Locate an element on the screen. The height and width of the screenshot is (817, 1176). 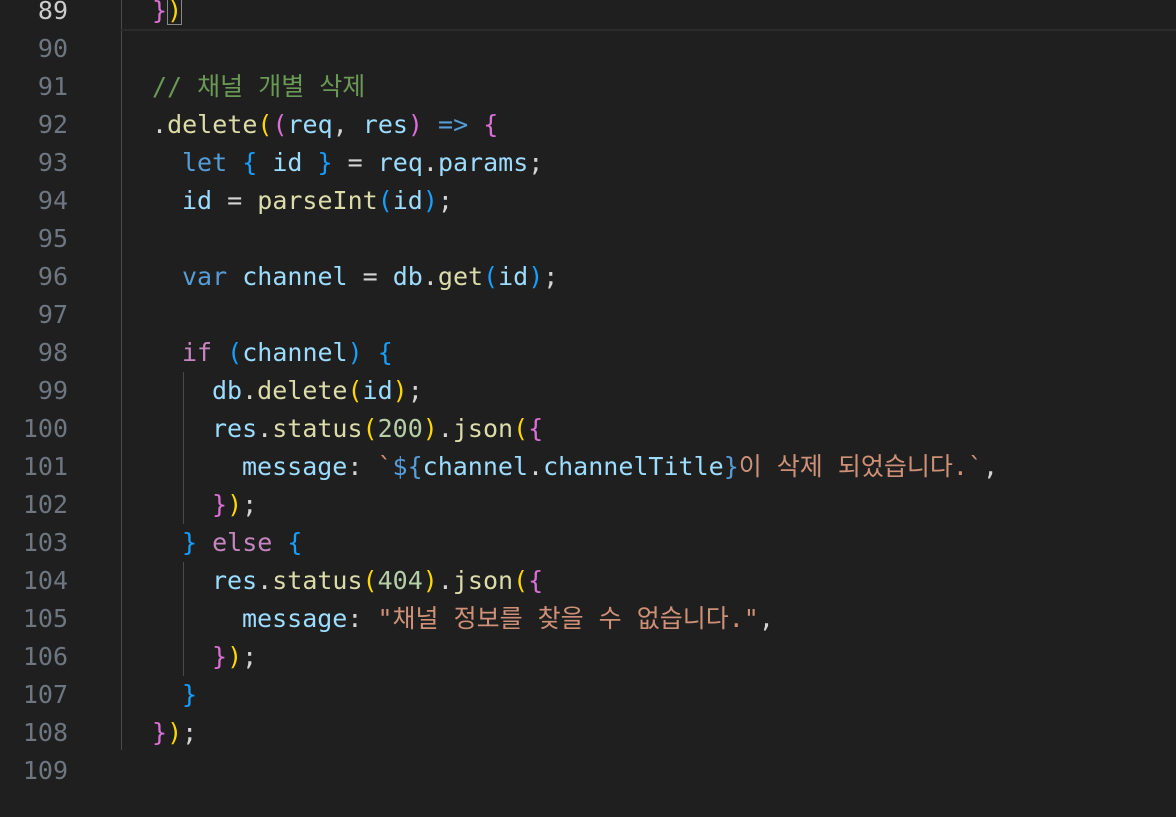
code-line: 104 res.status(404).json({ is located at coordinates (588, 581).